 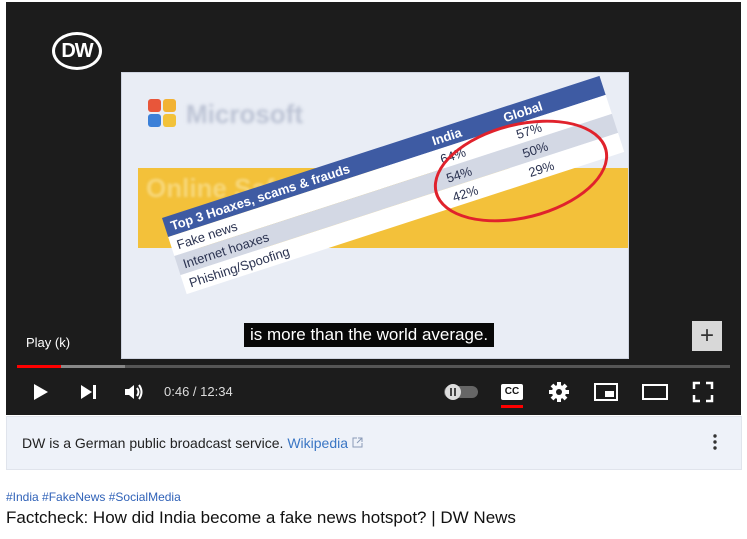 I want to click on play-button, so click(x=40, y=392).